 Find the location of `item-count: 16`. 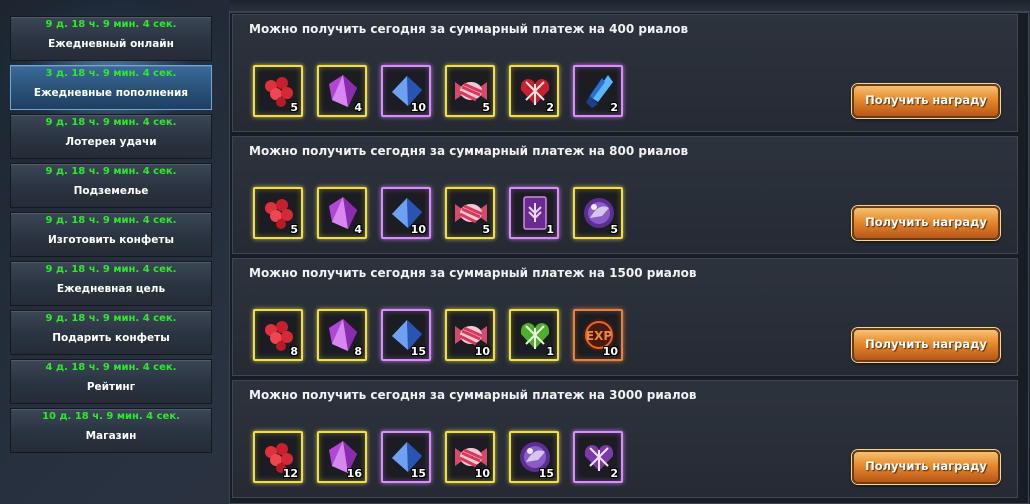

item-count: 16 is located at coordinates (354, 473).